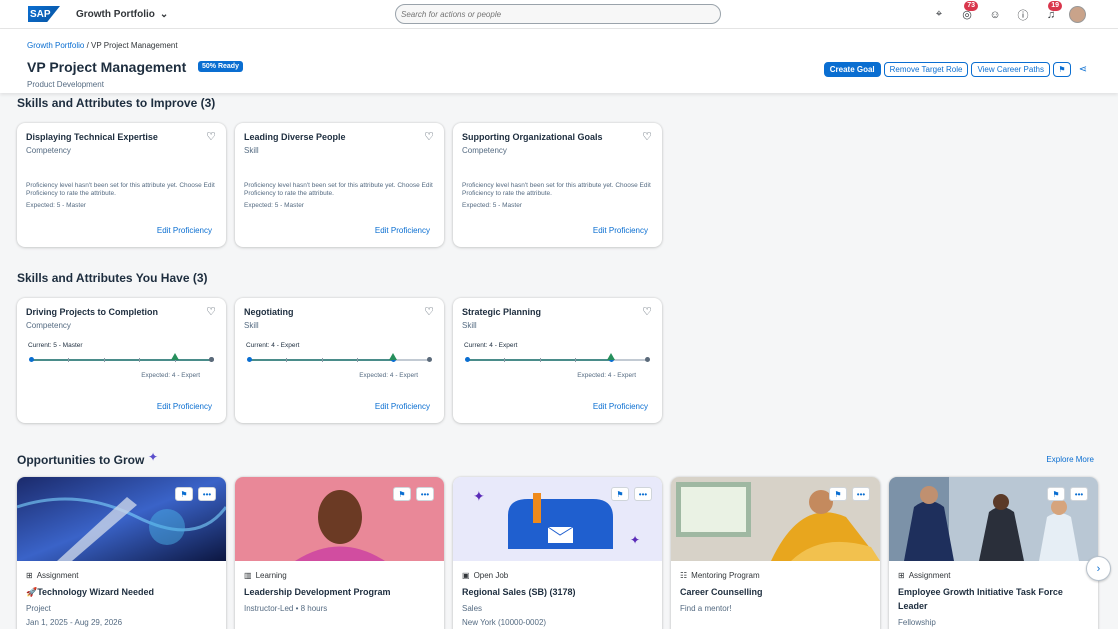 The height and width of the screenshot is (629, 1118). What do you see at coordinates (55, 45) in the screenshot?
I see `breadcrumb-link-growth-portfolio: Growth Portfolio` at bounding box center [55, 45].